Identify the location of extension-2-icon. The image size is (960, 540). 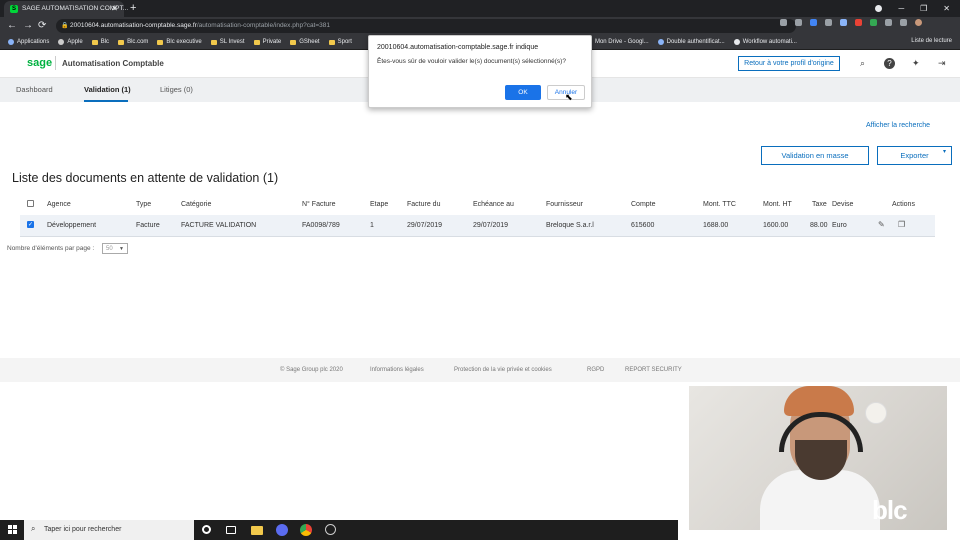
(813, 22).